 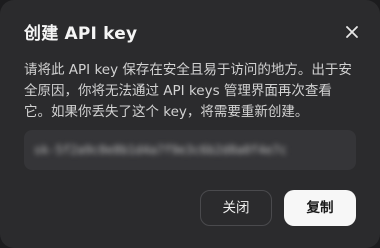 What do you see at coordinates (320, 208) in the screenshot?
I see `copy-button: 复制` at bounding box center [320, 208].